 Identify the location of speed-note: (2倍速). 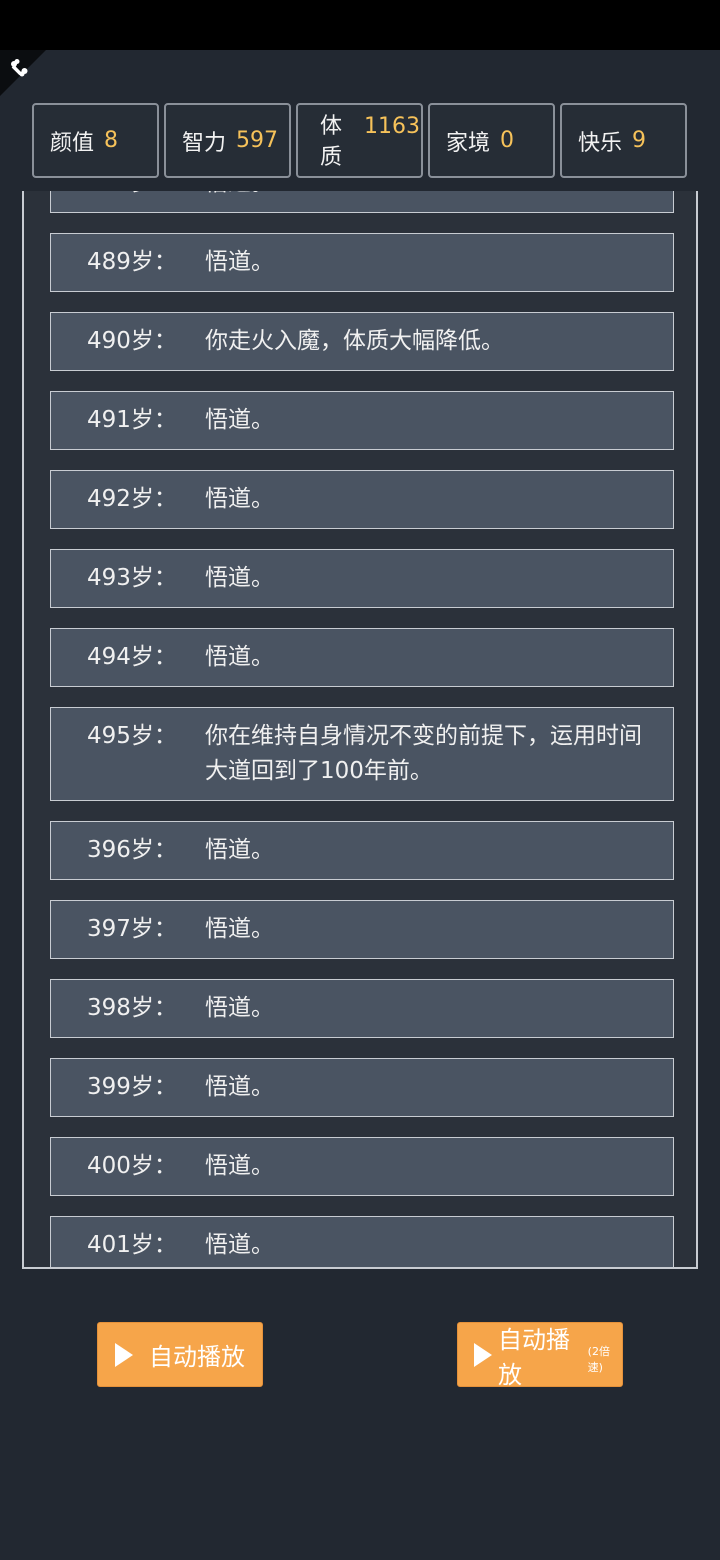
(598, 1359).